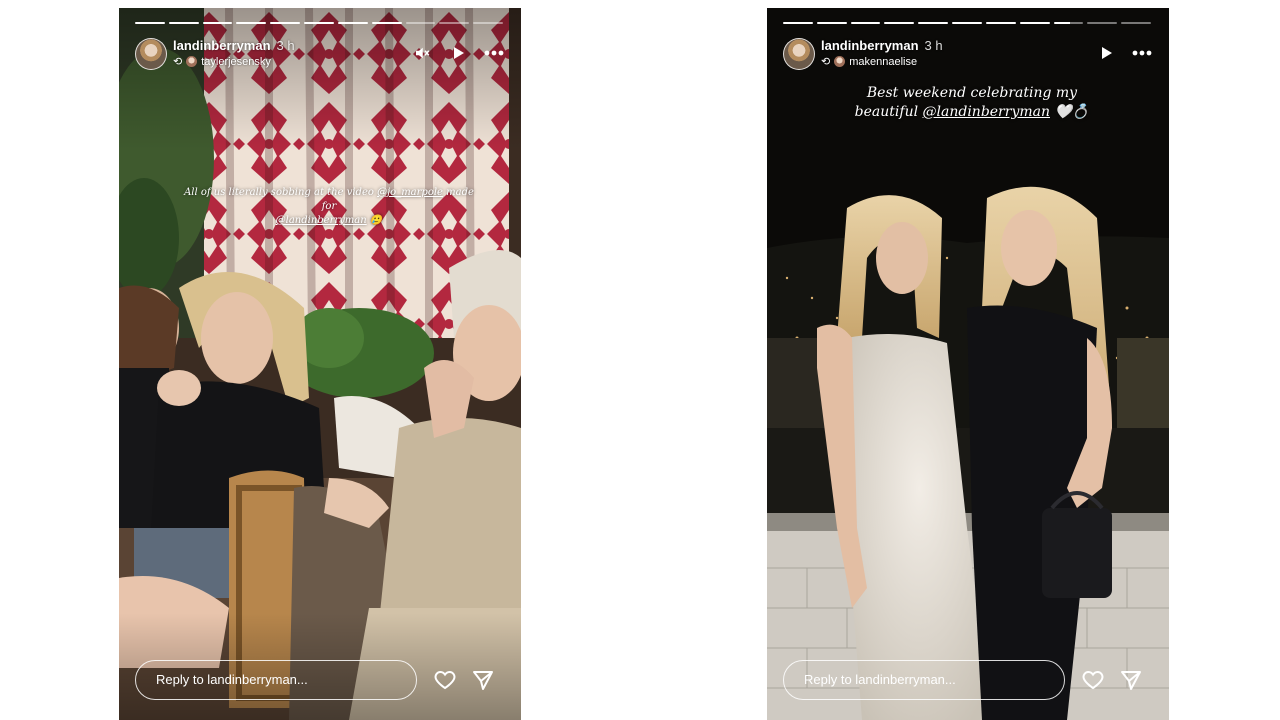 The width and height of the screenshot is (1280, 720). I want to click on mute-icon, so click(422, 53).